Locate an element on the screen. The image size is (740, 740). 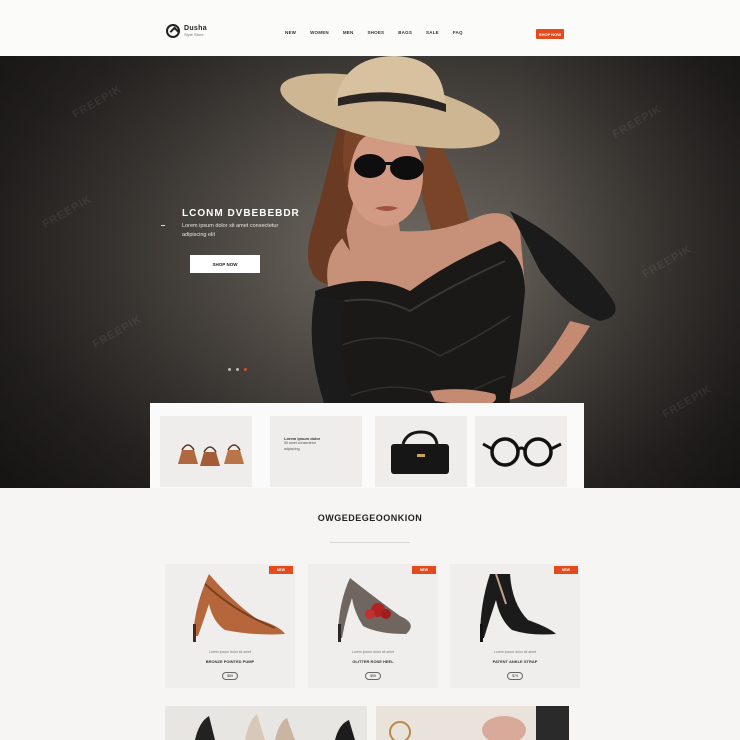
nav-item-faq: FAQ is located at coordinates (458, 32).